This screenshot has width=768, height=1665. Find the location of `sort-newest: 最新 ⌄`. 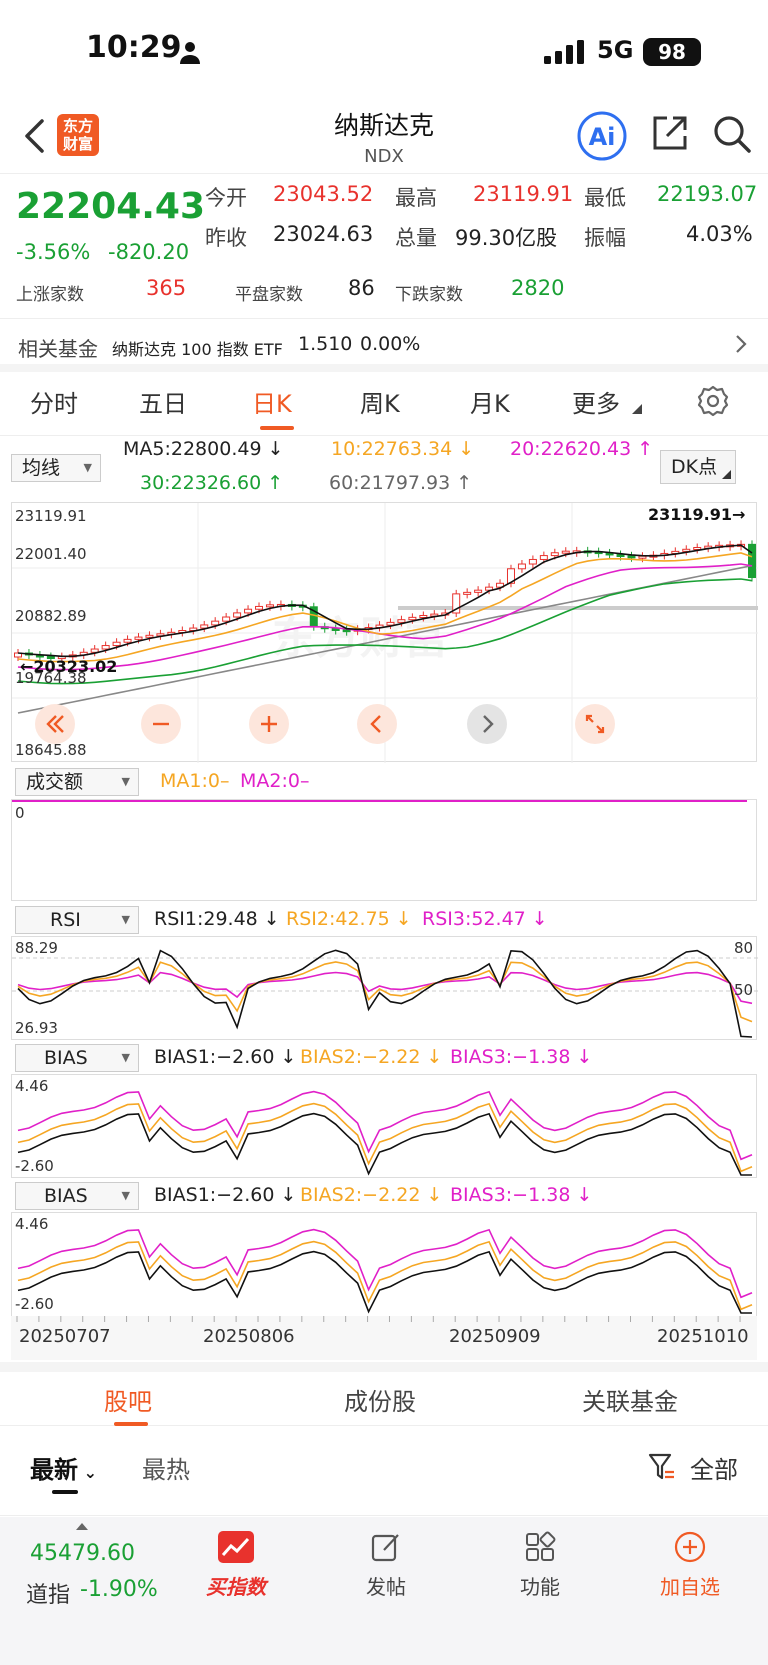

sort-newest: 最新 ⌄ is located at coordinates (63, 1467).